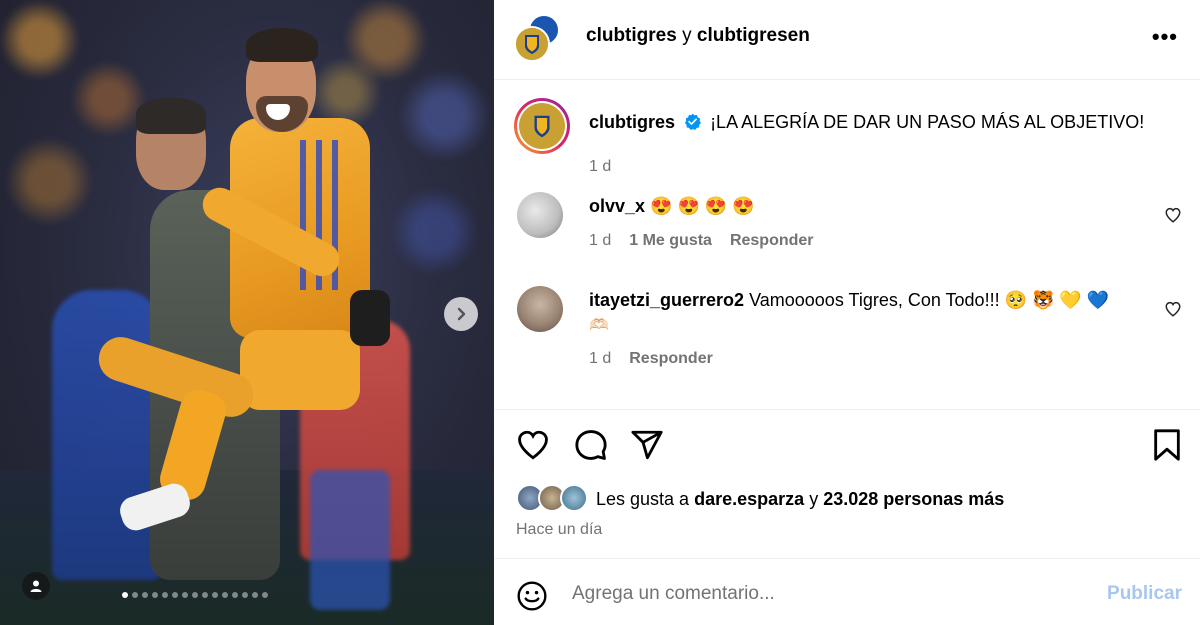 Image resolution: width=1200 pixels, height=625 pixels. What do you see at coordinates (1144, 594) in the screenshot?
I see `publish-comment-button: Publicar` at bounding box center [1144, 594].